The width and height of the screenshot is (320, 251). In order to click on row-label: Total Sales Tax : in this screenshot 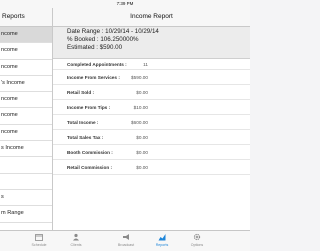, I will do `click(85, 137)`.